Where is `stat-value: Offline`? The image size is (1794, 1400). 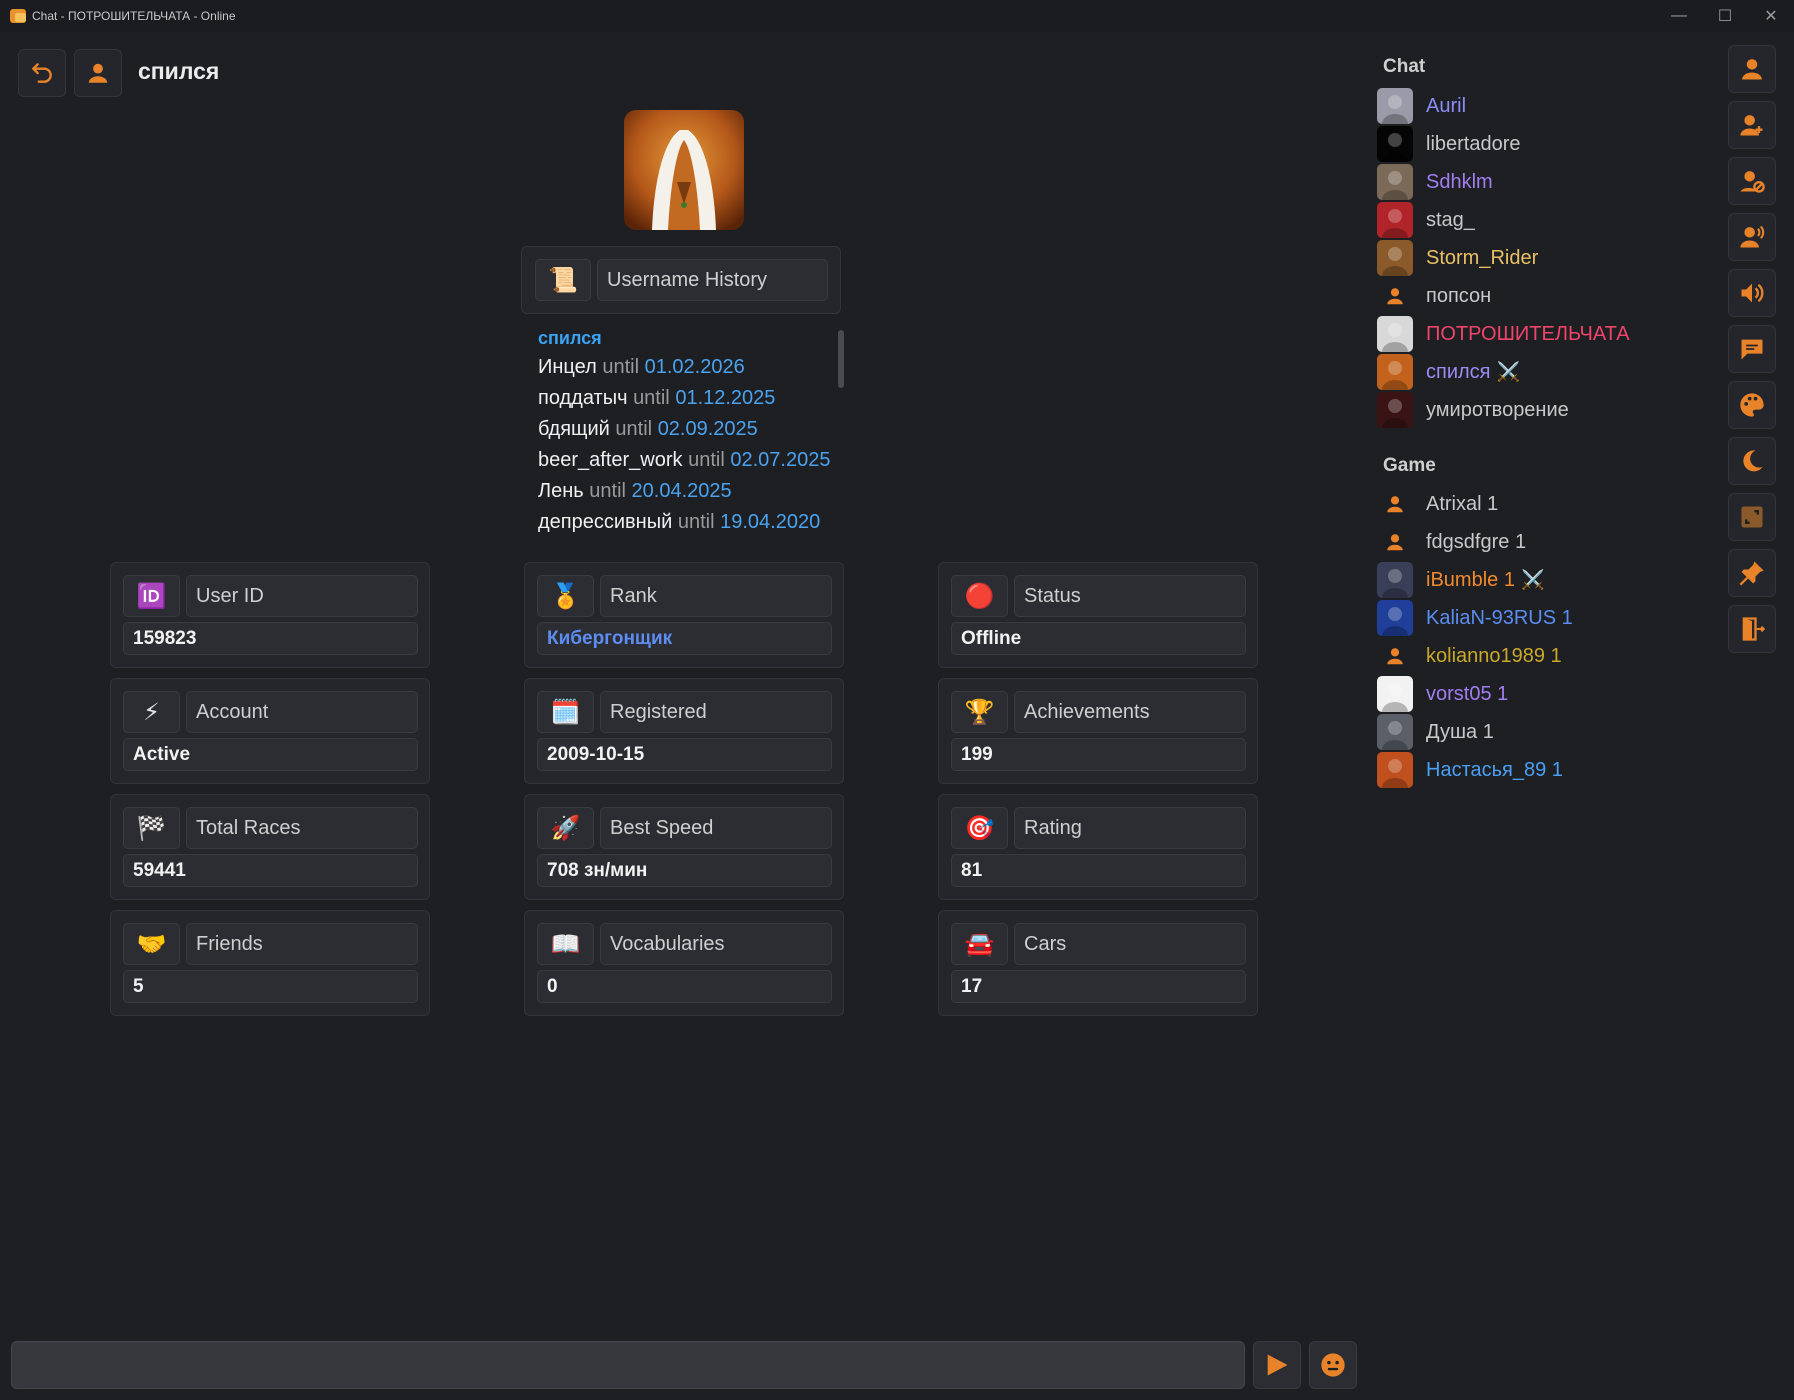 stat-value: Offline is located at coordinates (1098, 638).